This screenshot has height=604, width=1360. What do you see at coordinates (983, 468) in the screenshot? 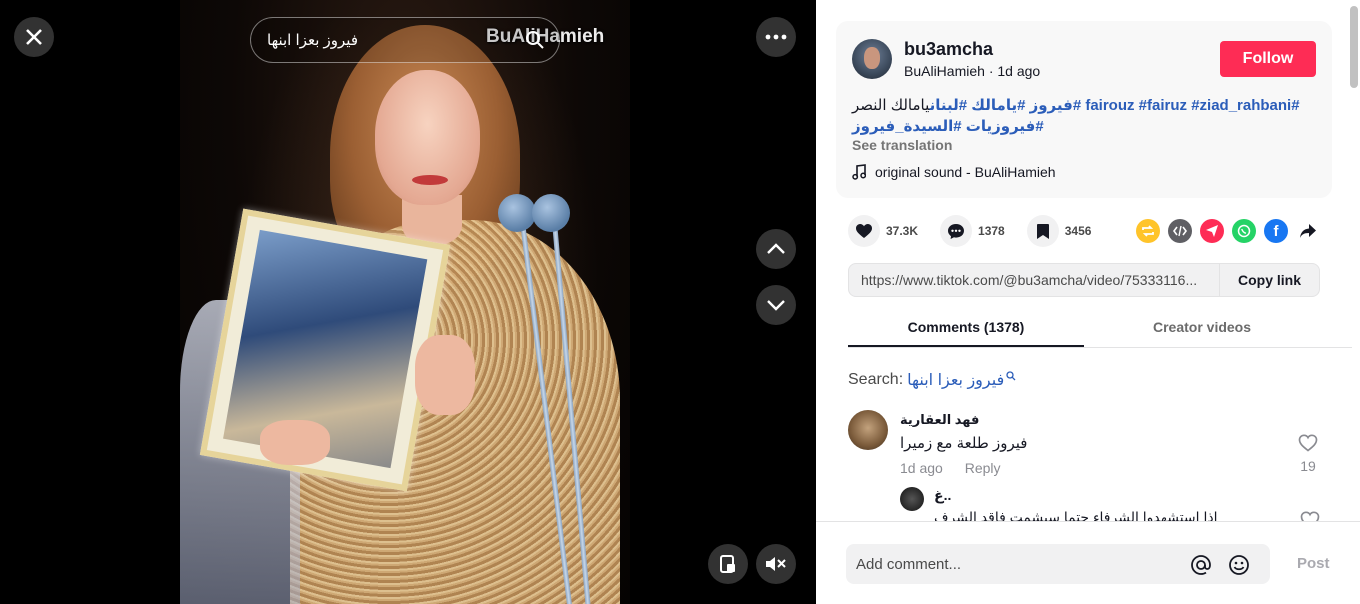
I see `reply-button: Reply` at bounding box center [983, 468].